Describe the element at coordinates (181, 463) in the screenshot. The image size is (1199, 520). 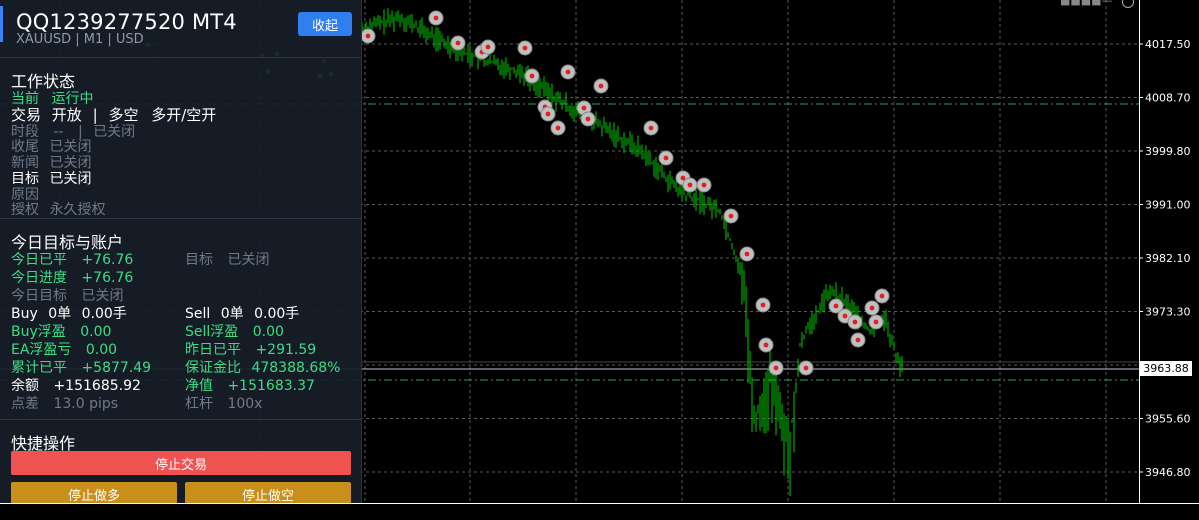
I see `stop-trading-button: 停止交易` at that location.